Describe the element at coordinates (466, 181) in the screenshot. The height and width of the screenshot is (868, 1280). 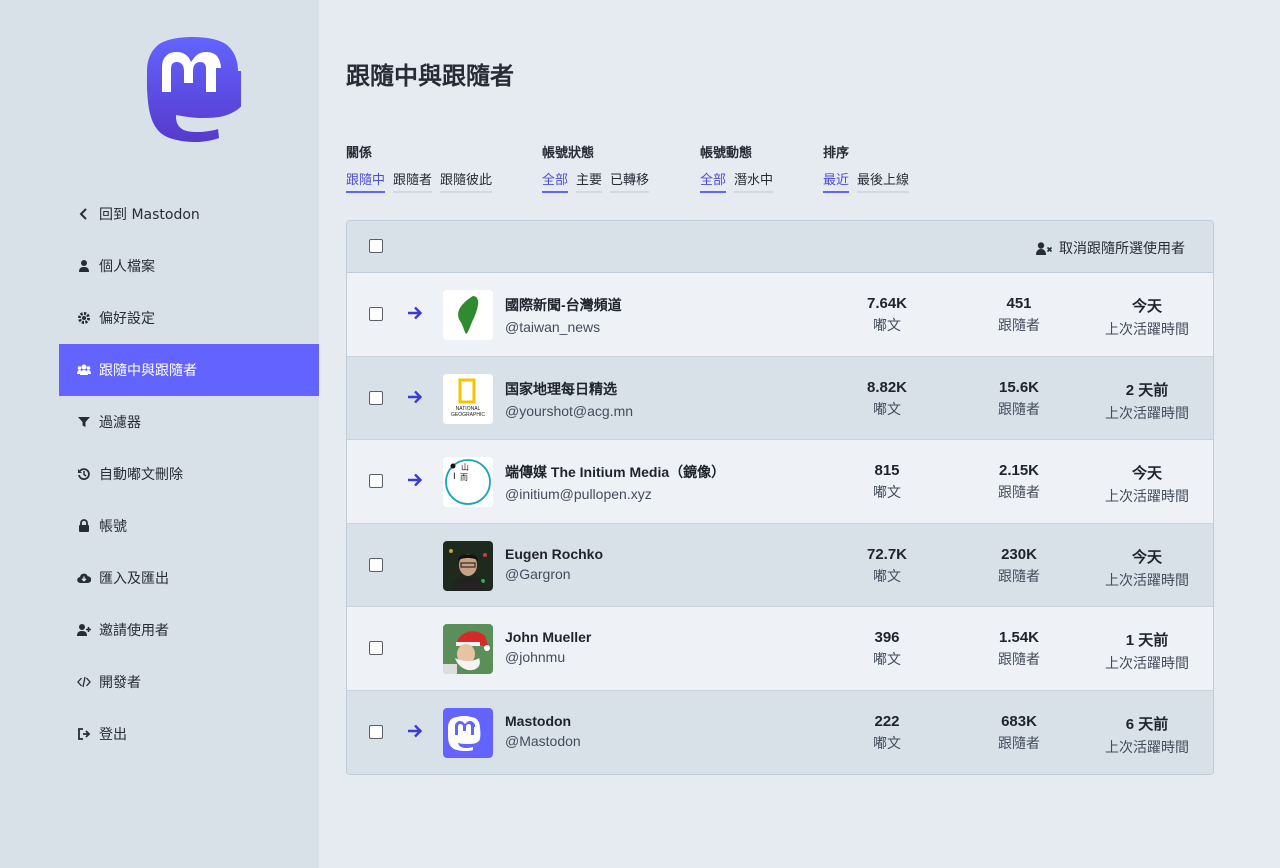
I see `filter-option: 跟隨彼此` at that location.